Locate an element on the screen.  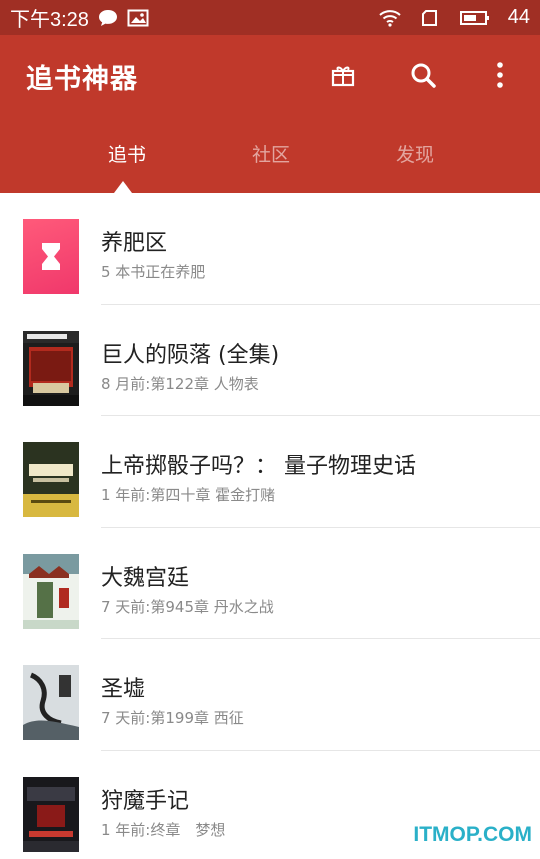
more-icon is located at coordinates (500, 77).